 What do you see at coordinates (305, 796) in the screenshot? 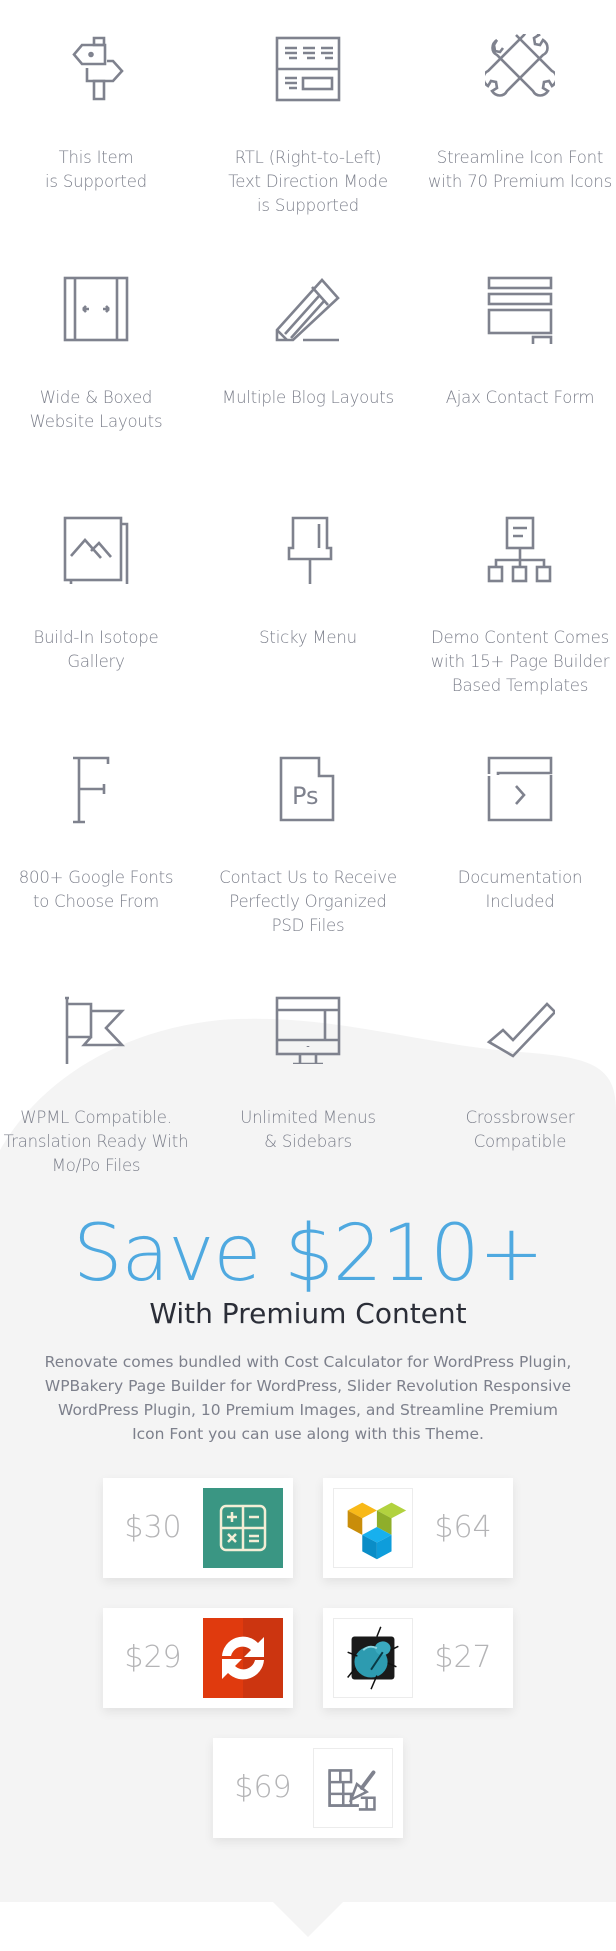
I see `psd-glyph: Ps` at bounding box center [305, 796].